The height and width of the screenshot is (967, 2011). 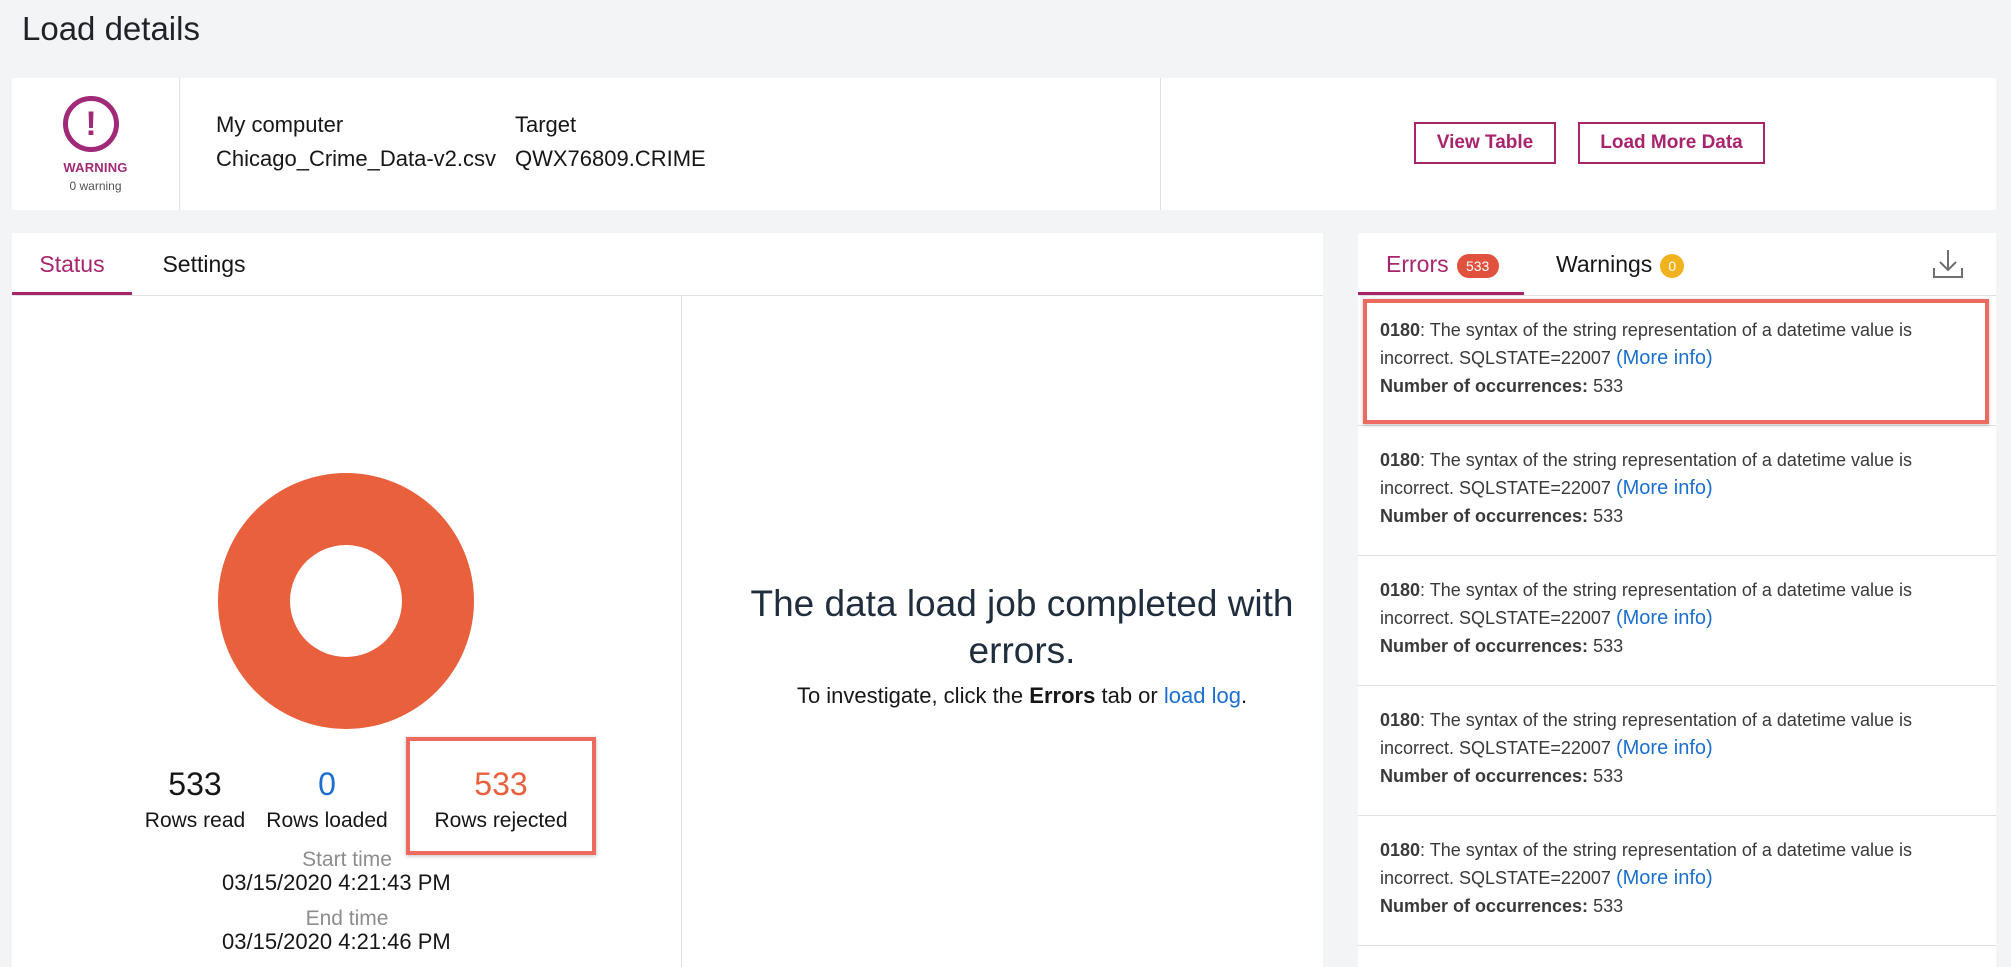 I want to click on warning-count: 0 warning, so click(x=95, y=186).